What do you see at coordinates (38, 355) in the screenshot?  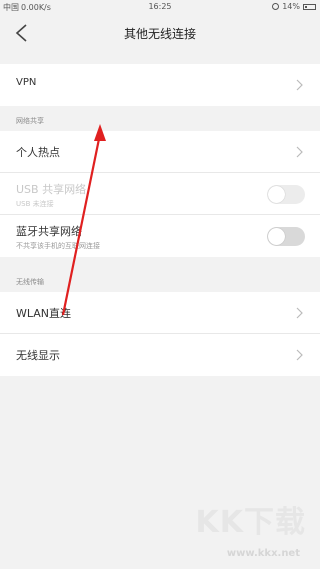 I see `wireless-display-label: 无线显示` at bounding box center [38, 355].